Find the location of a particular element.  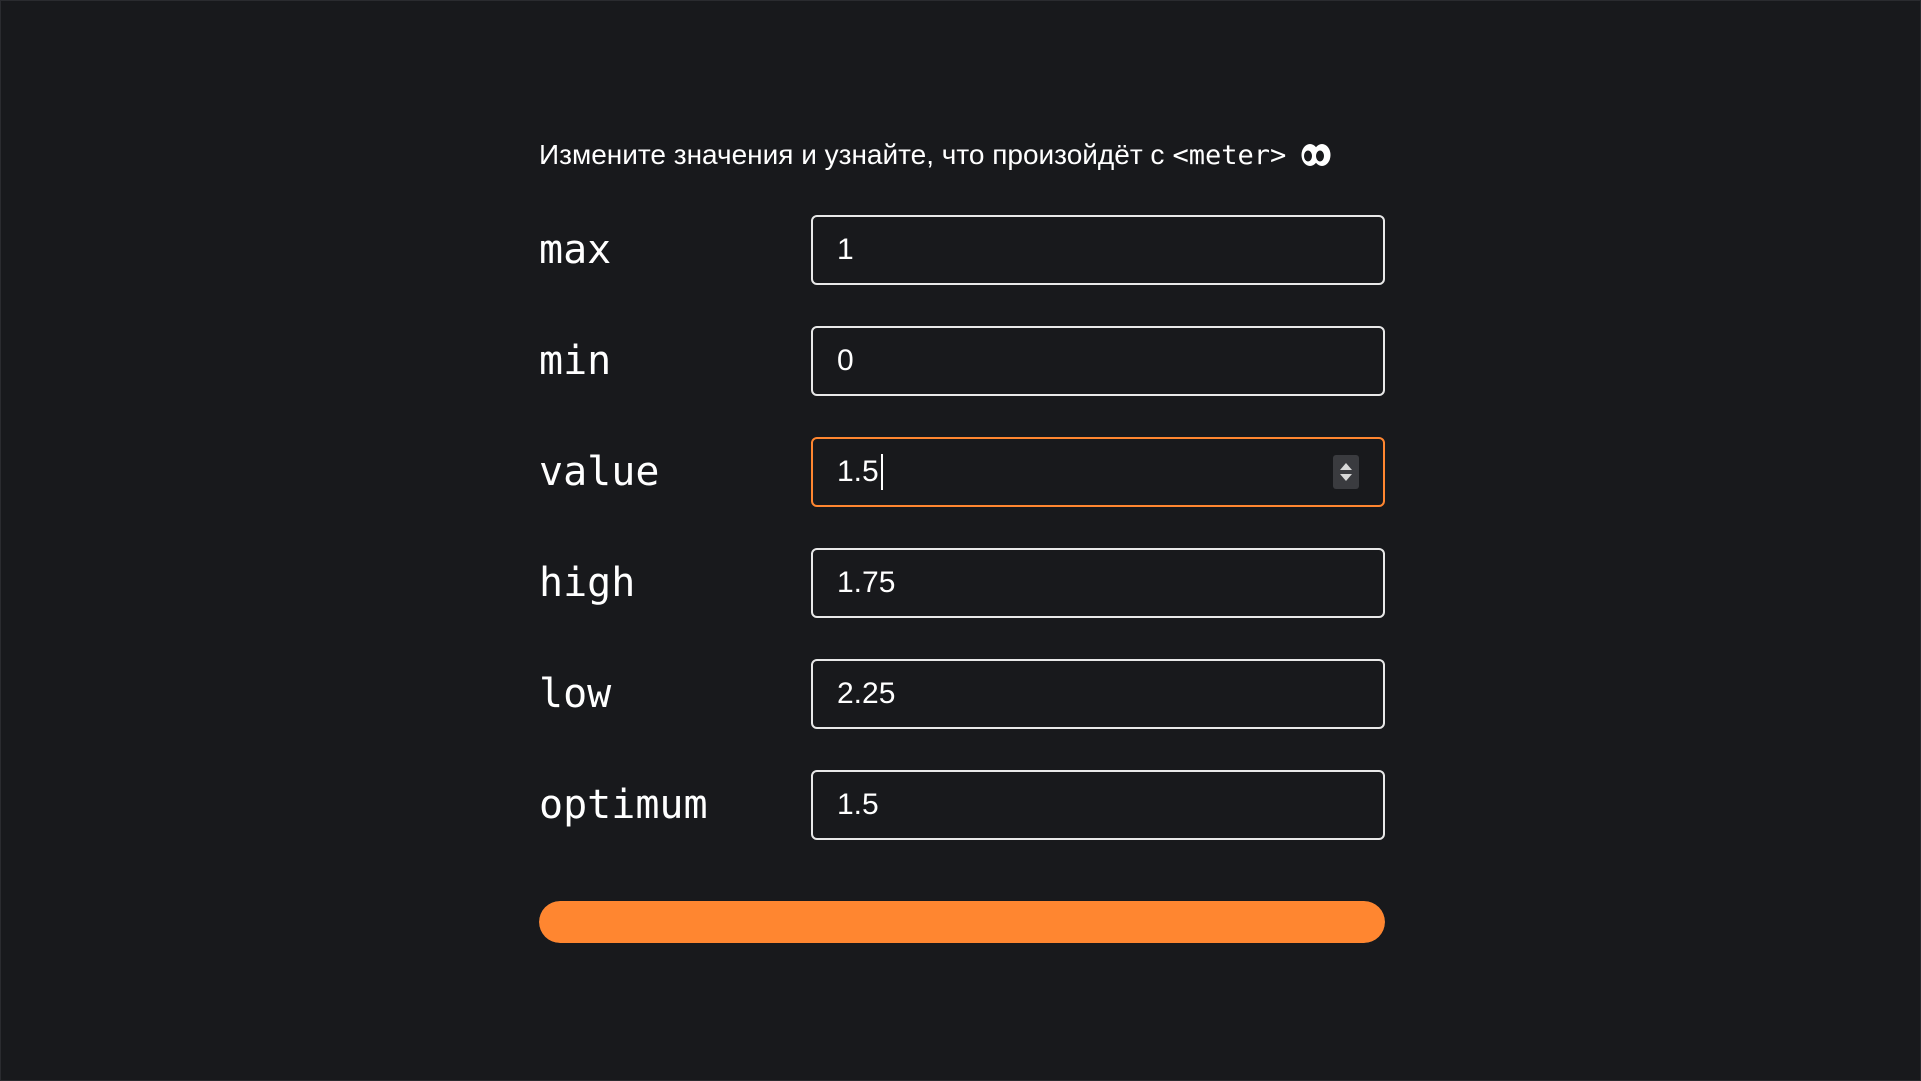

spinner-down-icon is located at coordinates (1346, 477).